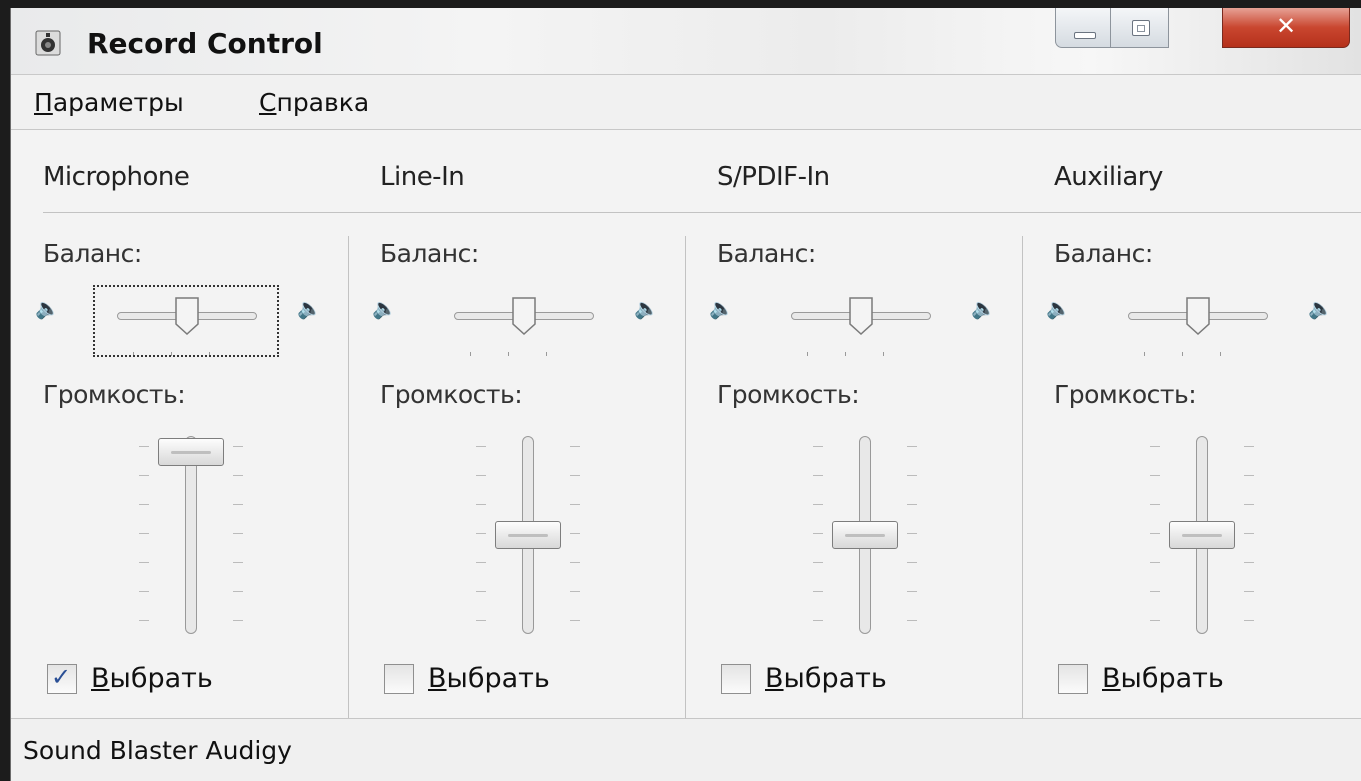  I want to click on window-title: Record Control, so click(205, 43).